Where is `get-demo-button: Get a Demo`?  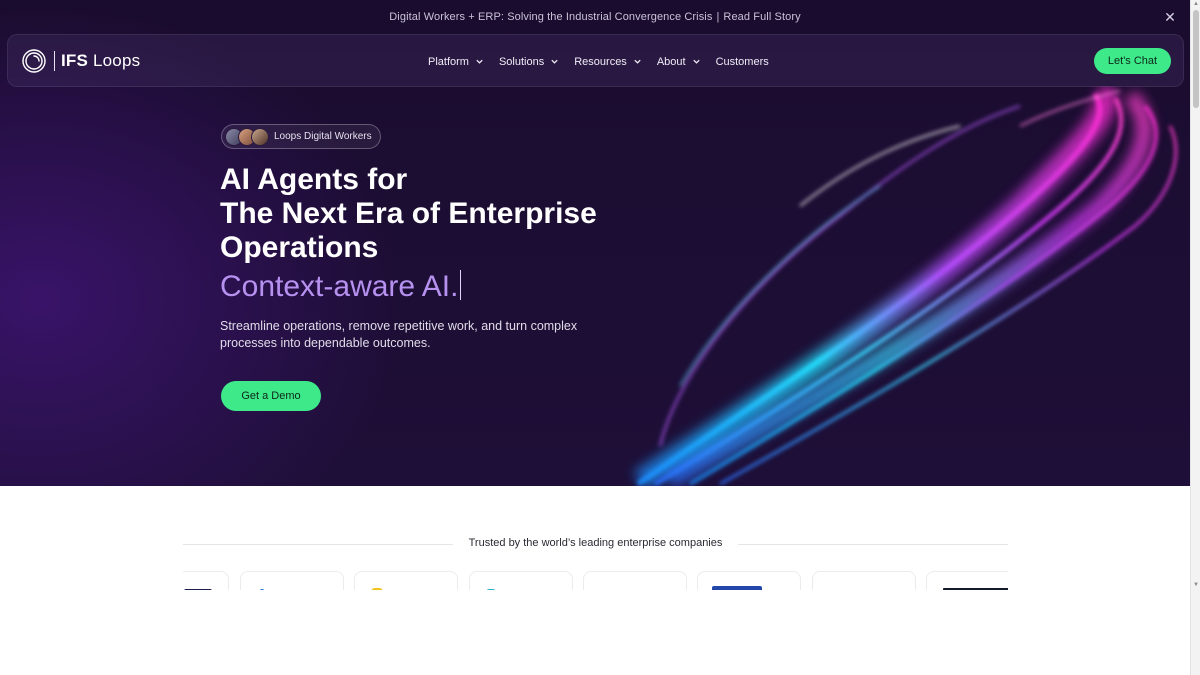 get-demo-button: Get a Demo is located at coordinates (271, 396).